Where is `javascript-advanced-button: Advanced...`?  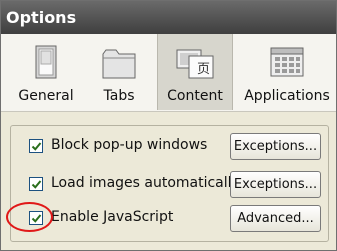 javascript-advanced-button: Advanced... is located at coordinates (275, 218).